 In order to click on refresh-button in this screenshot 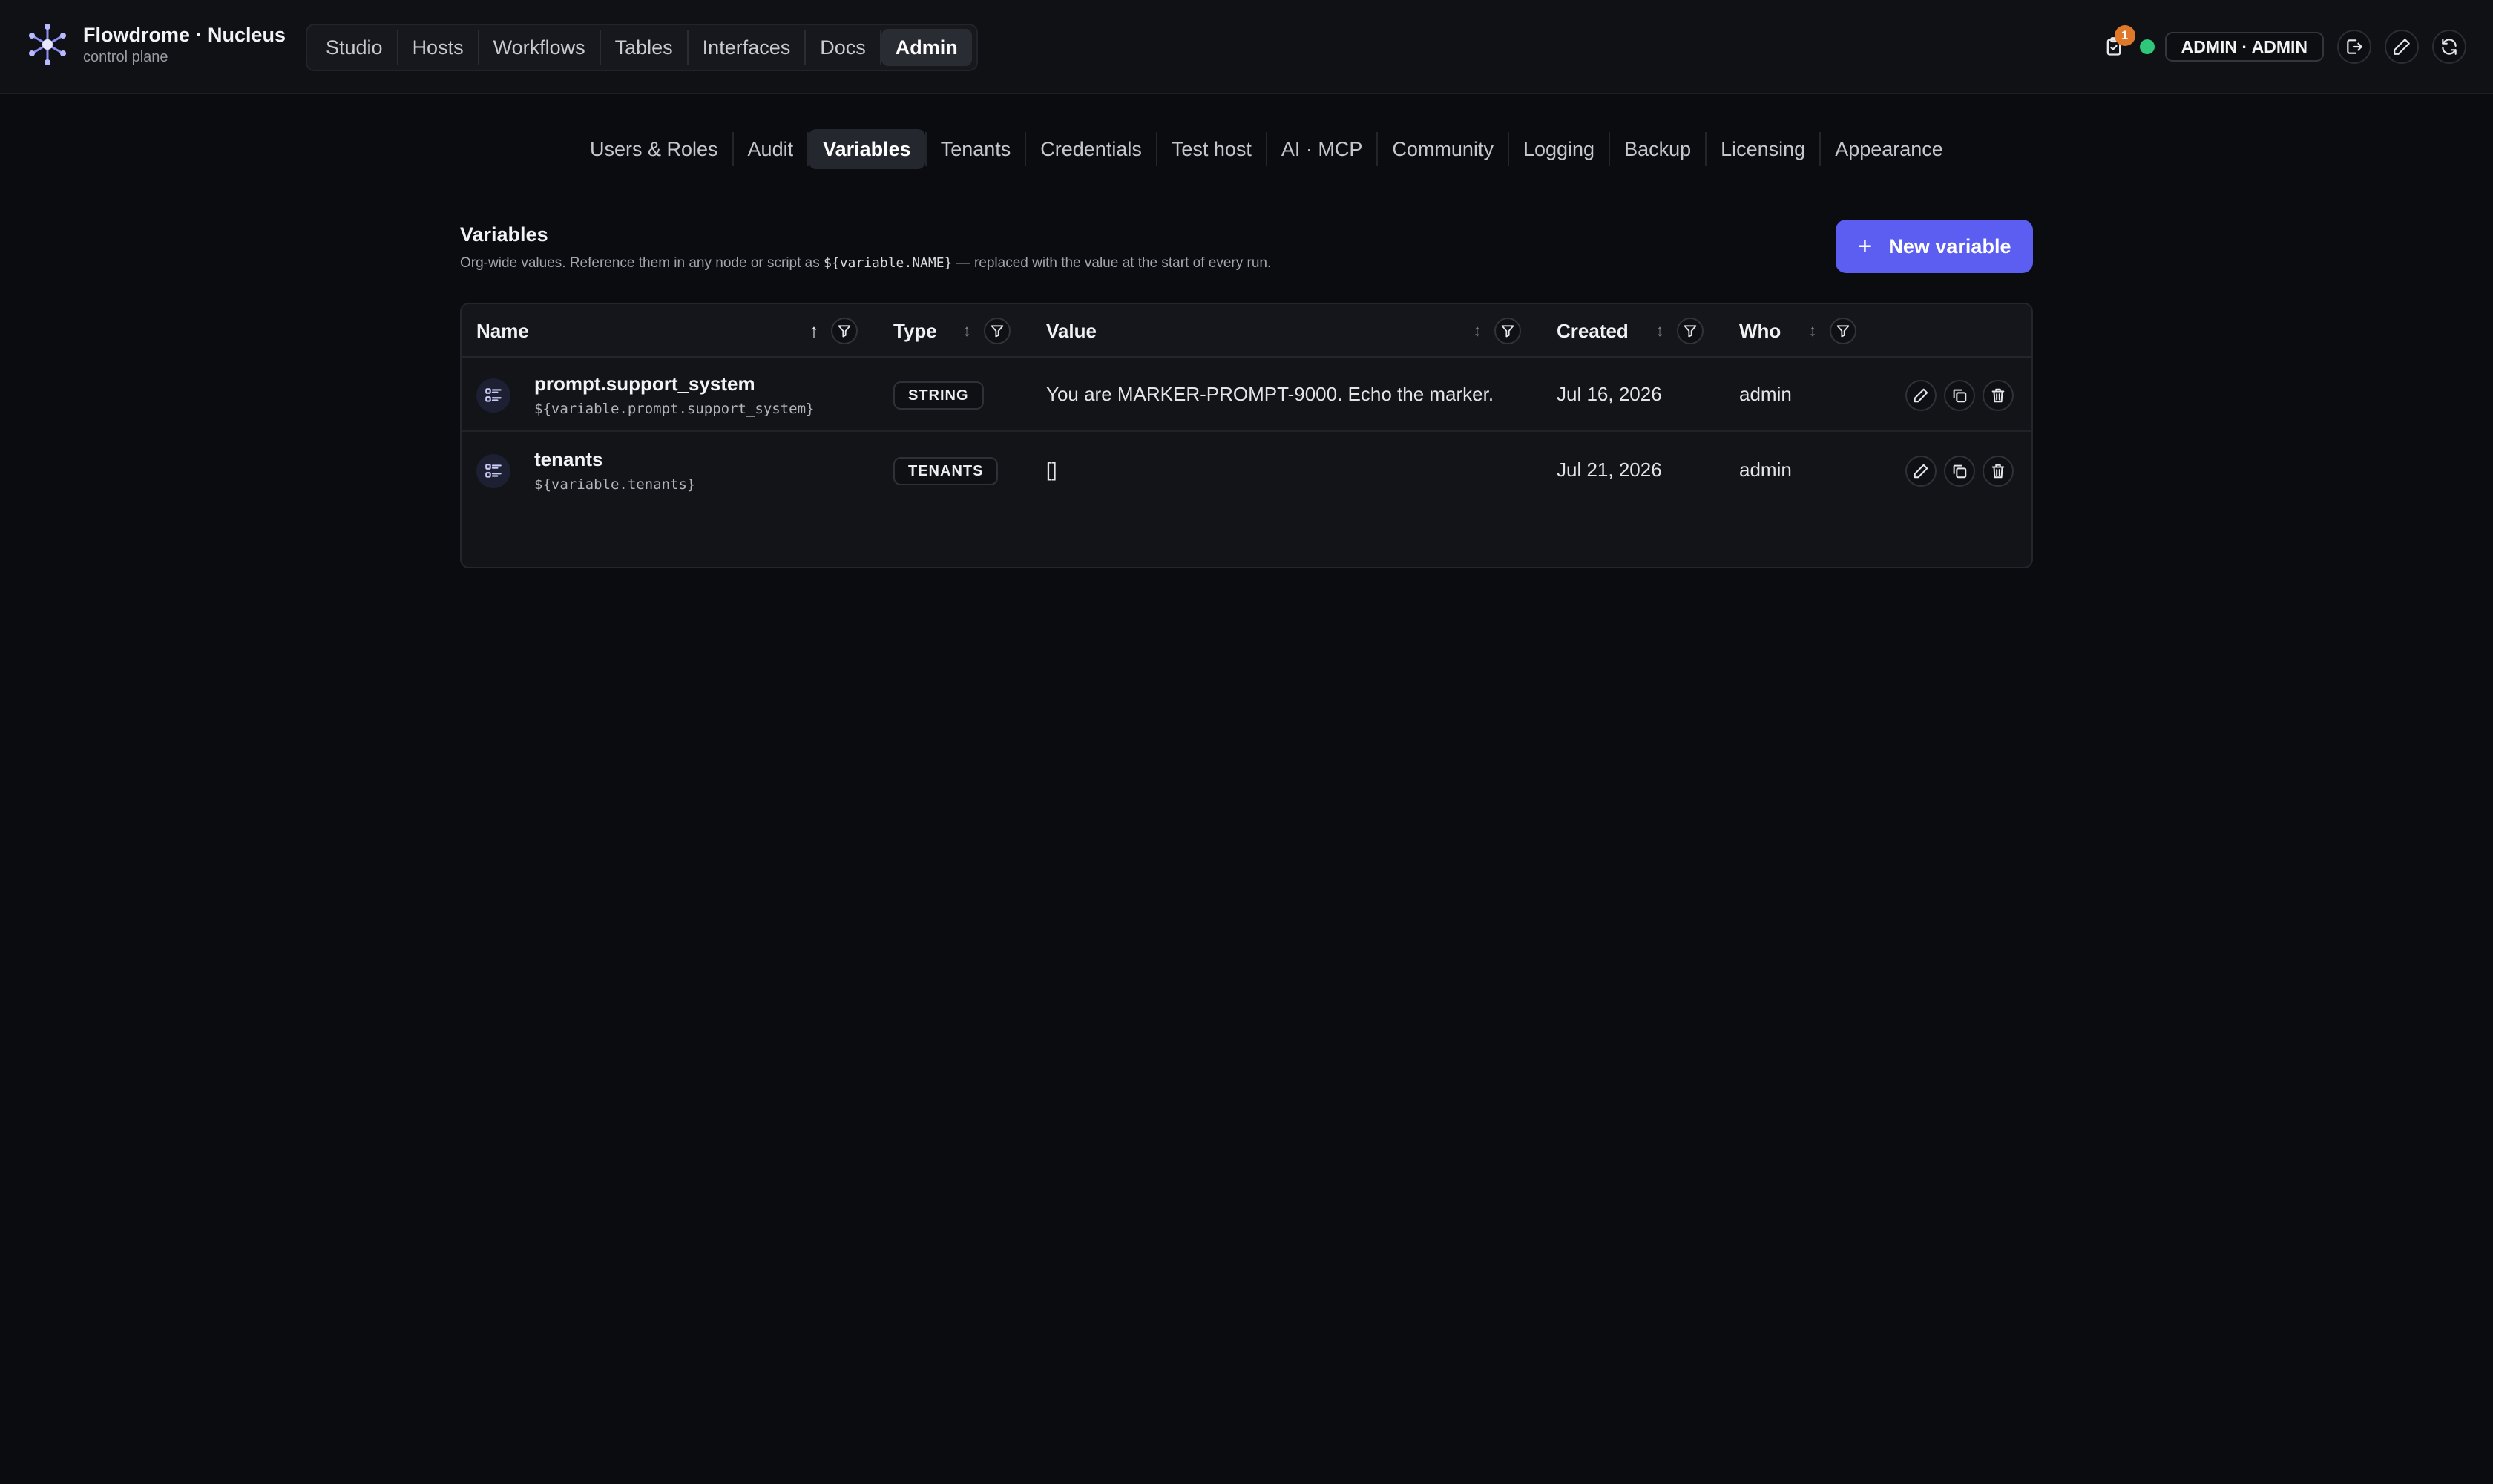, I will do `click(2449, 47)`.